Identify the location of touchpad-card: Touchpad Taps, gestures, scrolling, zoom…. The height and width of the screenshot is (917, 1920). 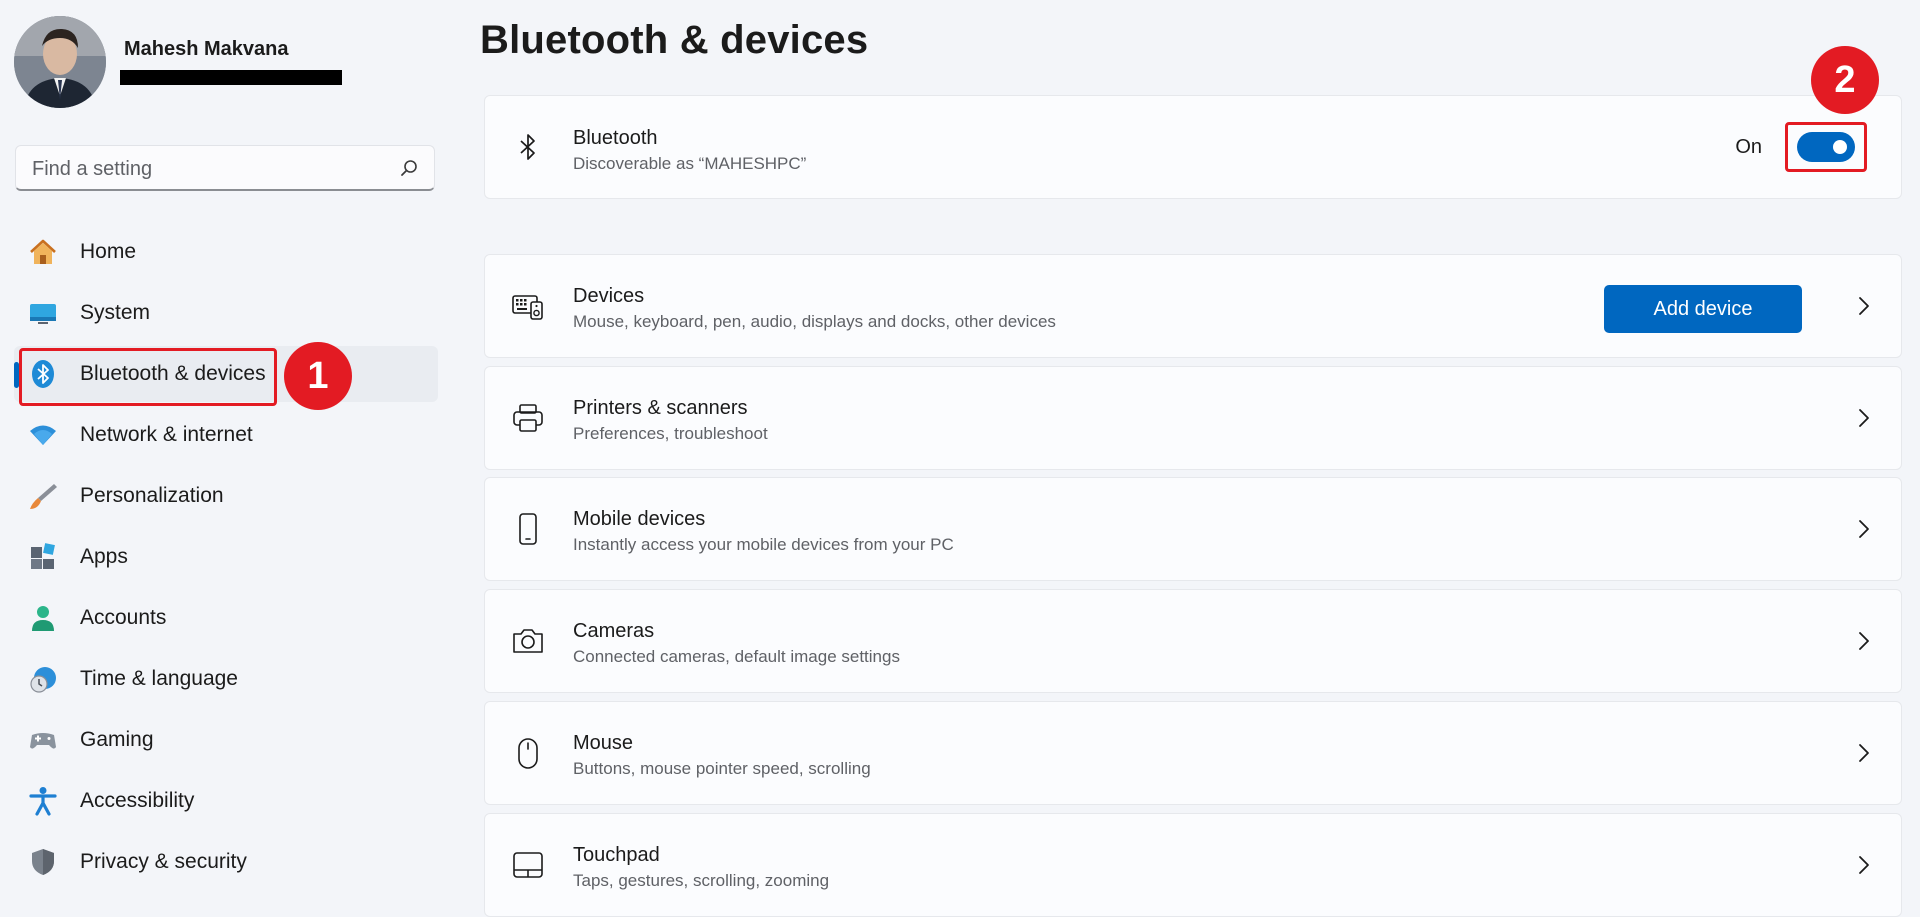
(1193, 865).